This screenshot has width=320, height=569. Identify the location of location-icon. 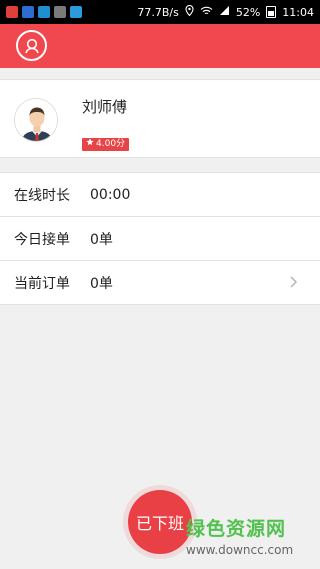
(189, 11).